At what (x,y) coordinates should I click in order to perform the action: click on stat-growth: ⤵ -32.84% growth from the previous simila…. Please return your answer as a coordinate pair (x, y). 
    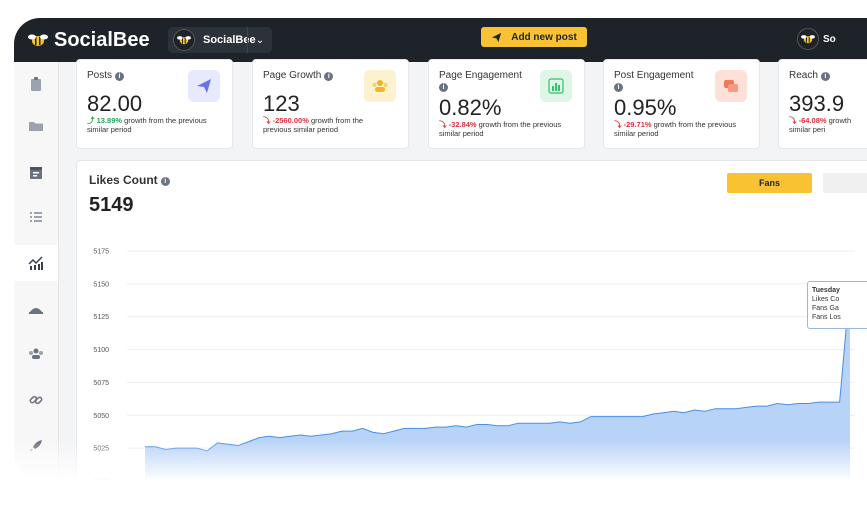
    Looking at the image, I should click on (500, 129).